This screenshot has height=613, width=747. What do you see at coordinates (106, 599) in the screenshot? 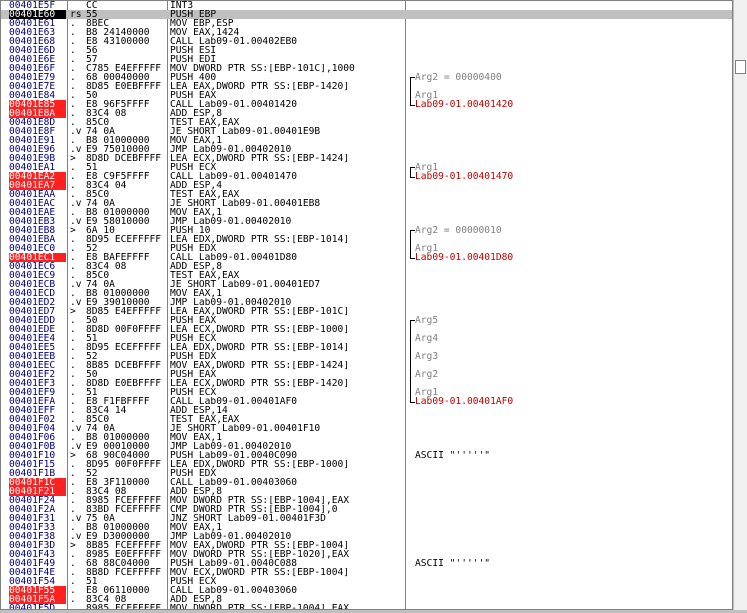
I see `hex-dump-cell: 83C4 08` at bounding box center [106, 599].